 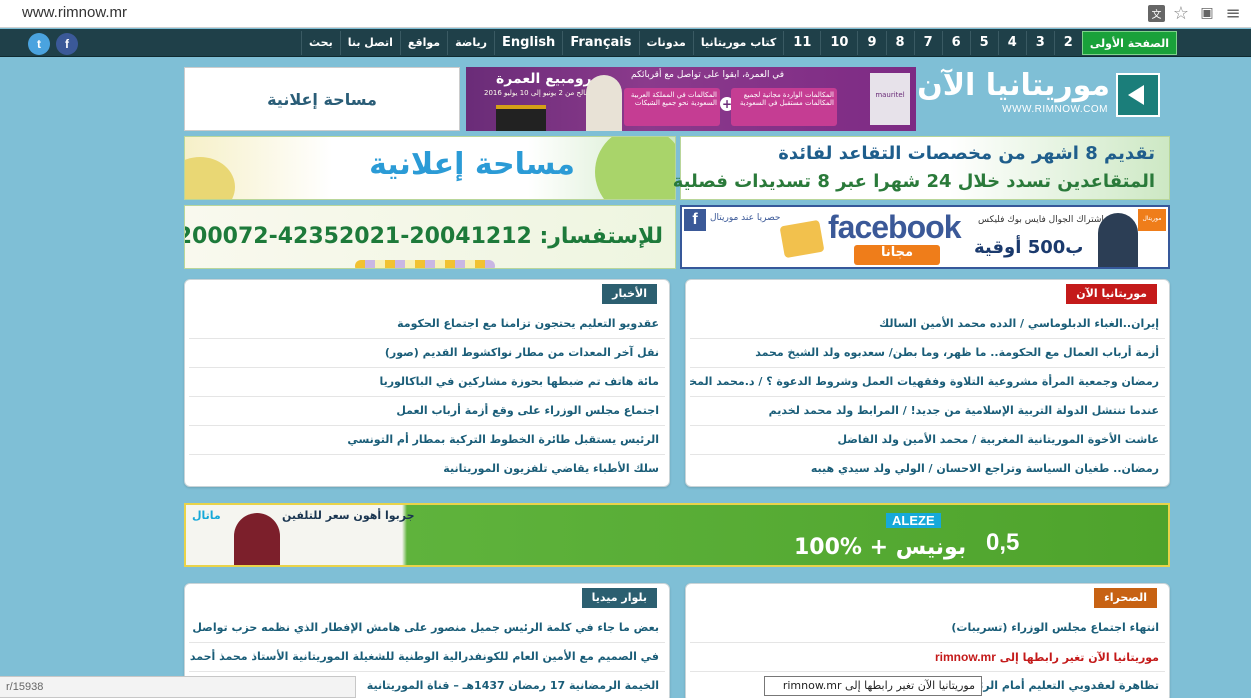 What do you see at coordinates (1041, 220) in the screenshot?
I see `fb-subscription-text: اشتراك الجوال فايس بوك فليكس` at bounding box center [1041, 220].